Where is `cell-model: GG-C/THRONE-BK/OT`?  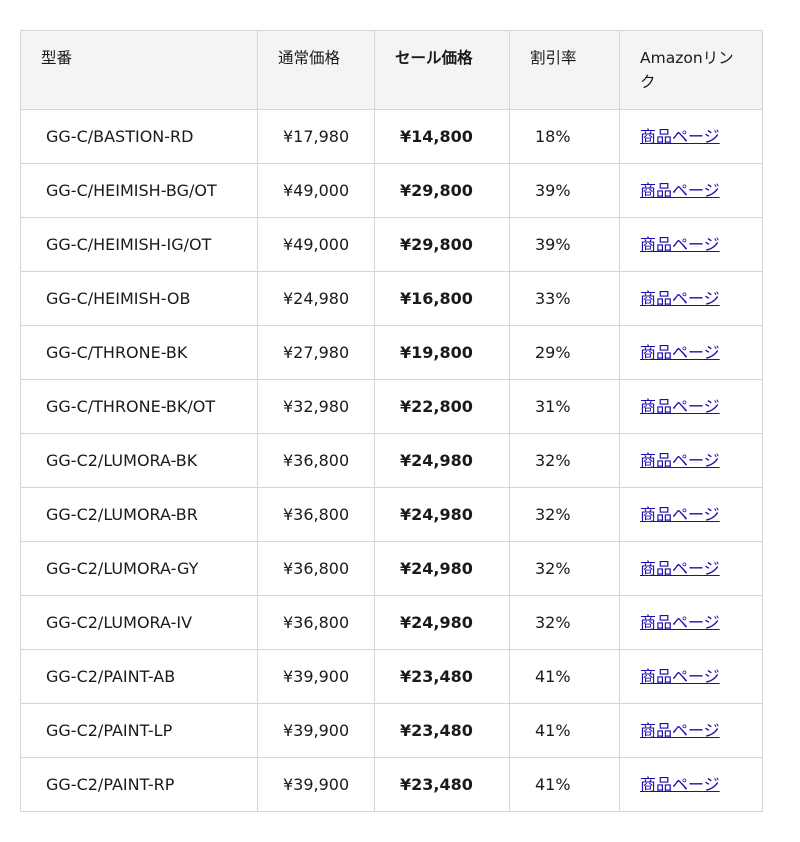 cell-model: GG-C/THRONE-BK/OT is located at coordinates (139, 406).